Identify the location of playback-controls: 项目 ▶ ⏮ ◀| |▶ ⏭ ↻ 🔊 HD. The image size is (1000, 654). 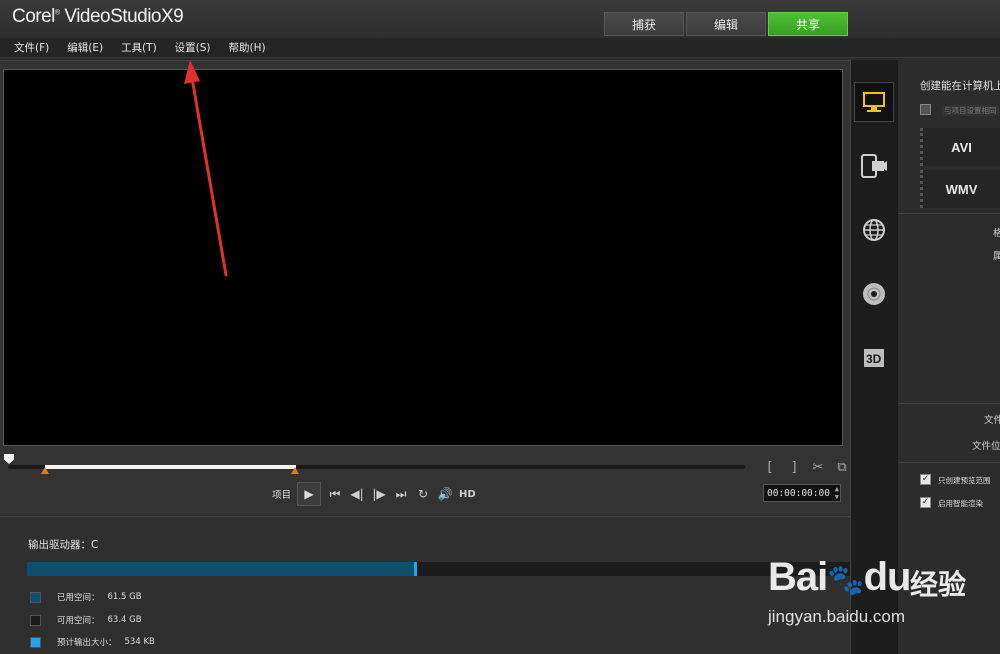
(374, 494).